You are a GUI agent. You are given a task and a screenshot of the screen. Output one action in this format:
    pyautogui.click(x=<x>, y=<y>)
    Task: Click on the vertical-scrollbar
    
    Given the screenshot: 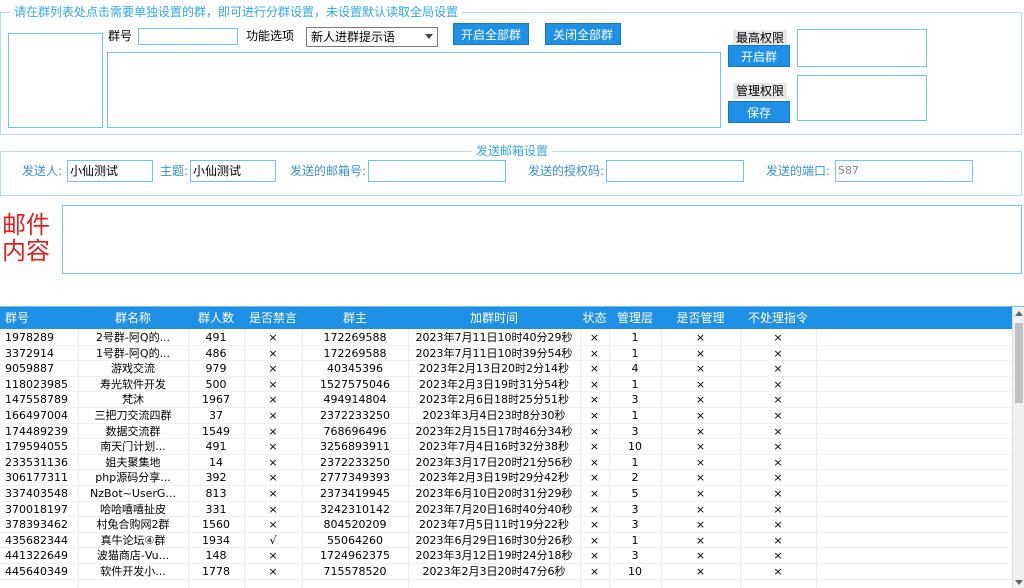 What is the action you would take?
    pyautogui.click(x=1018, y=447)
    